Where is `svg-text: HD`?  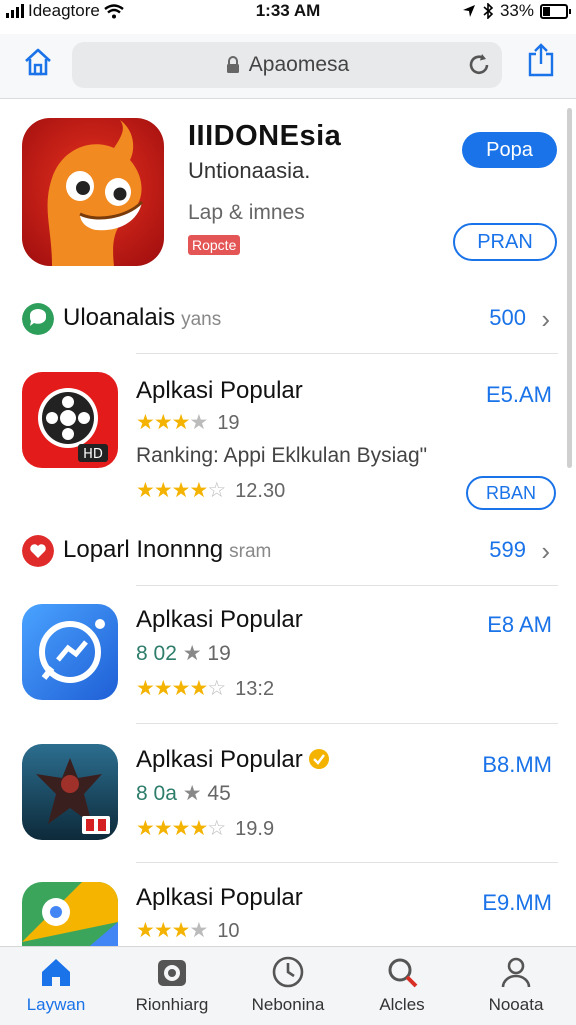
svg-text: HD is located at coordinates (93, 454).